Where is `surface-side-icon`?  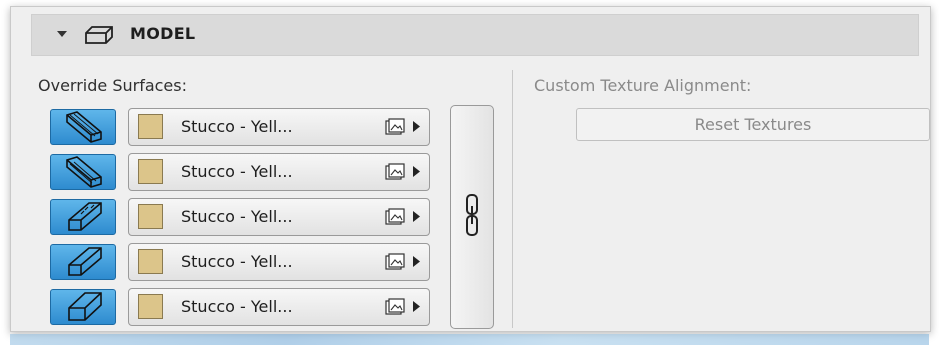 surface-side-icon is located at coordinates (83, 217).